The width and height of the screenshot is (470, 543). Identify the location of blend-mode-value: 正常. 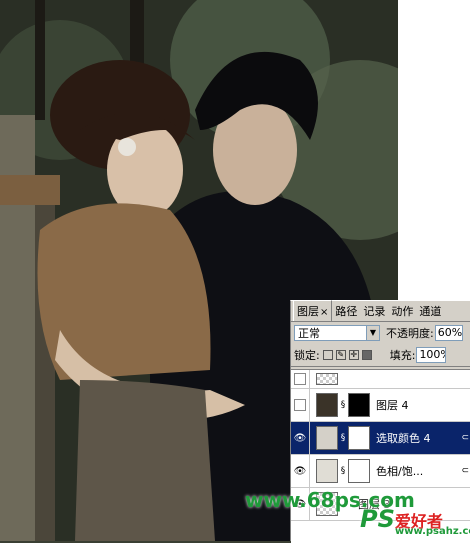
(309, 333).